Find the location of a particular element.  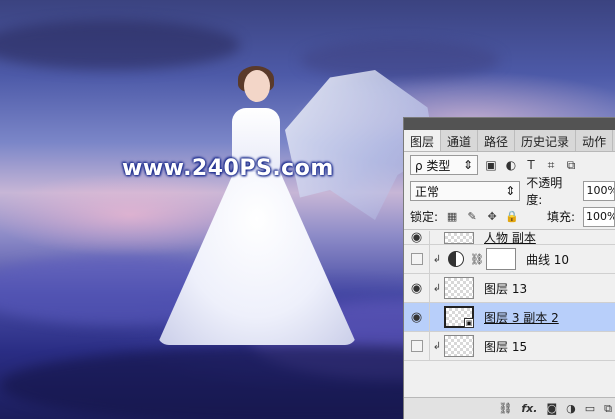

layer-row-selected: ◉ ▣ 图层 3 副本 2 is located at coordinates (509, 317).